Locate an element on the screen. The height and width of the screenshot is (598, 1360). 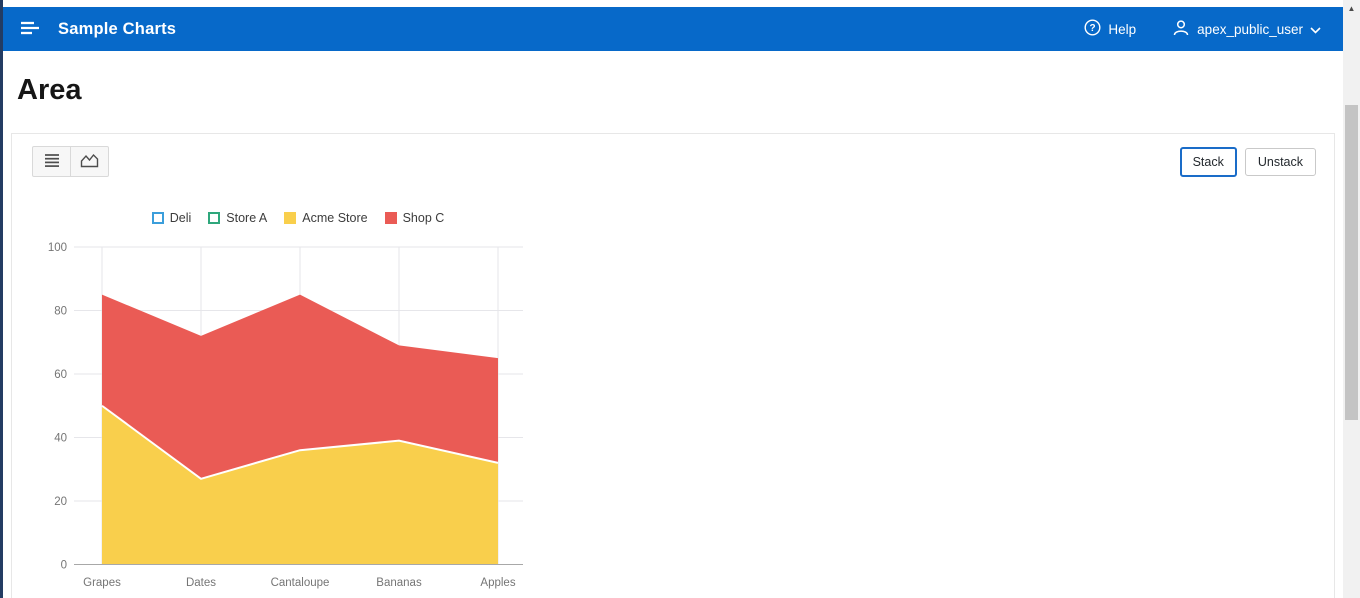
svg-text: Dates is located at coordinates (201, 583).